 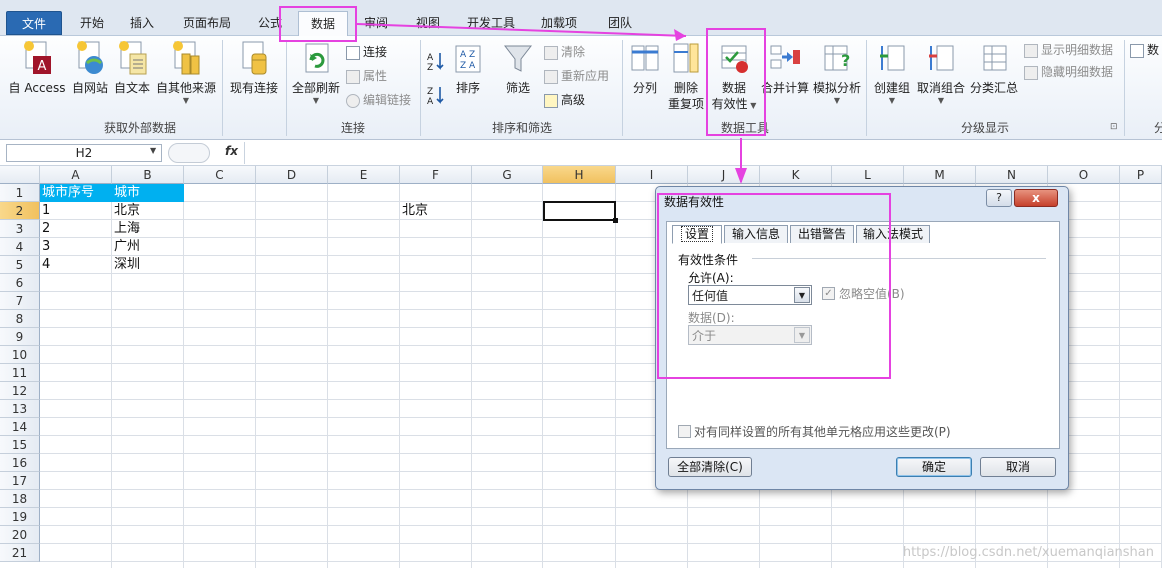 What do you see at coordinates (1028, 552) in the screenshot?
I see `watermark: https://blog.csdn.net/xuemanqianshan` at bounding box center [1028, 552].